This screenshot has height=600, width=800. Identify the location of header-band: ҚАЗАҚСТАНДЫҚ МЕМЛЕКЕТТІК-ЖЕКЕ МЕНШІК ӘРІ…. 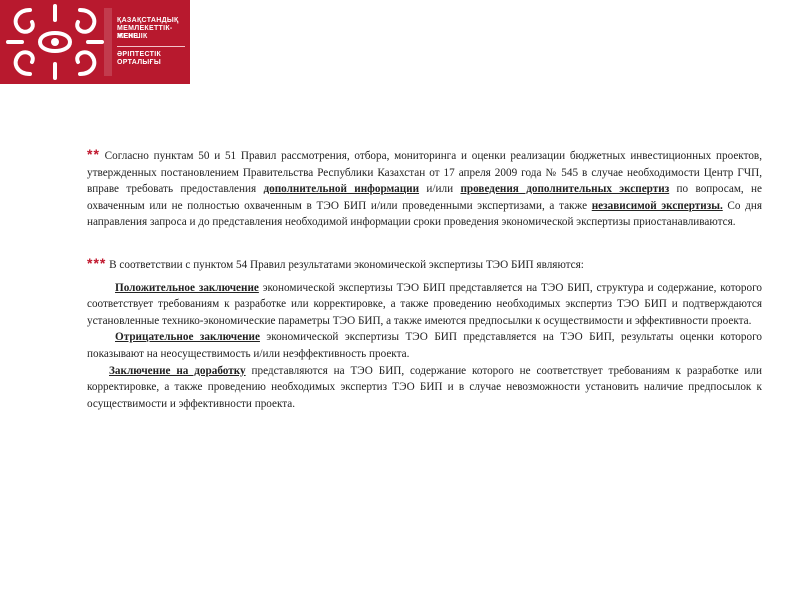
(400, 42).